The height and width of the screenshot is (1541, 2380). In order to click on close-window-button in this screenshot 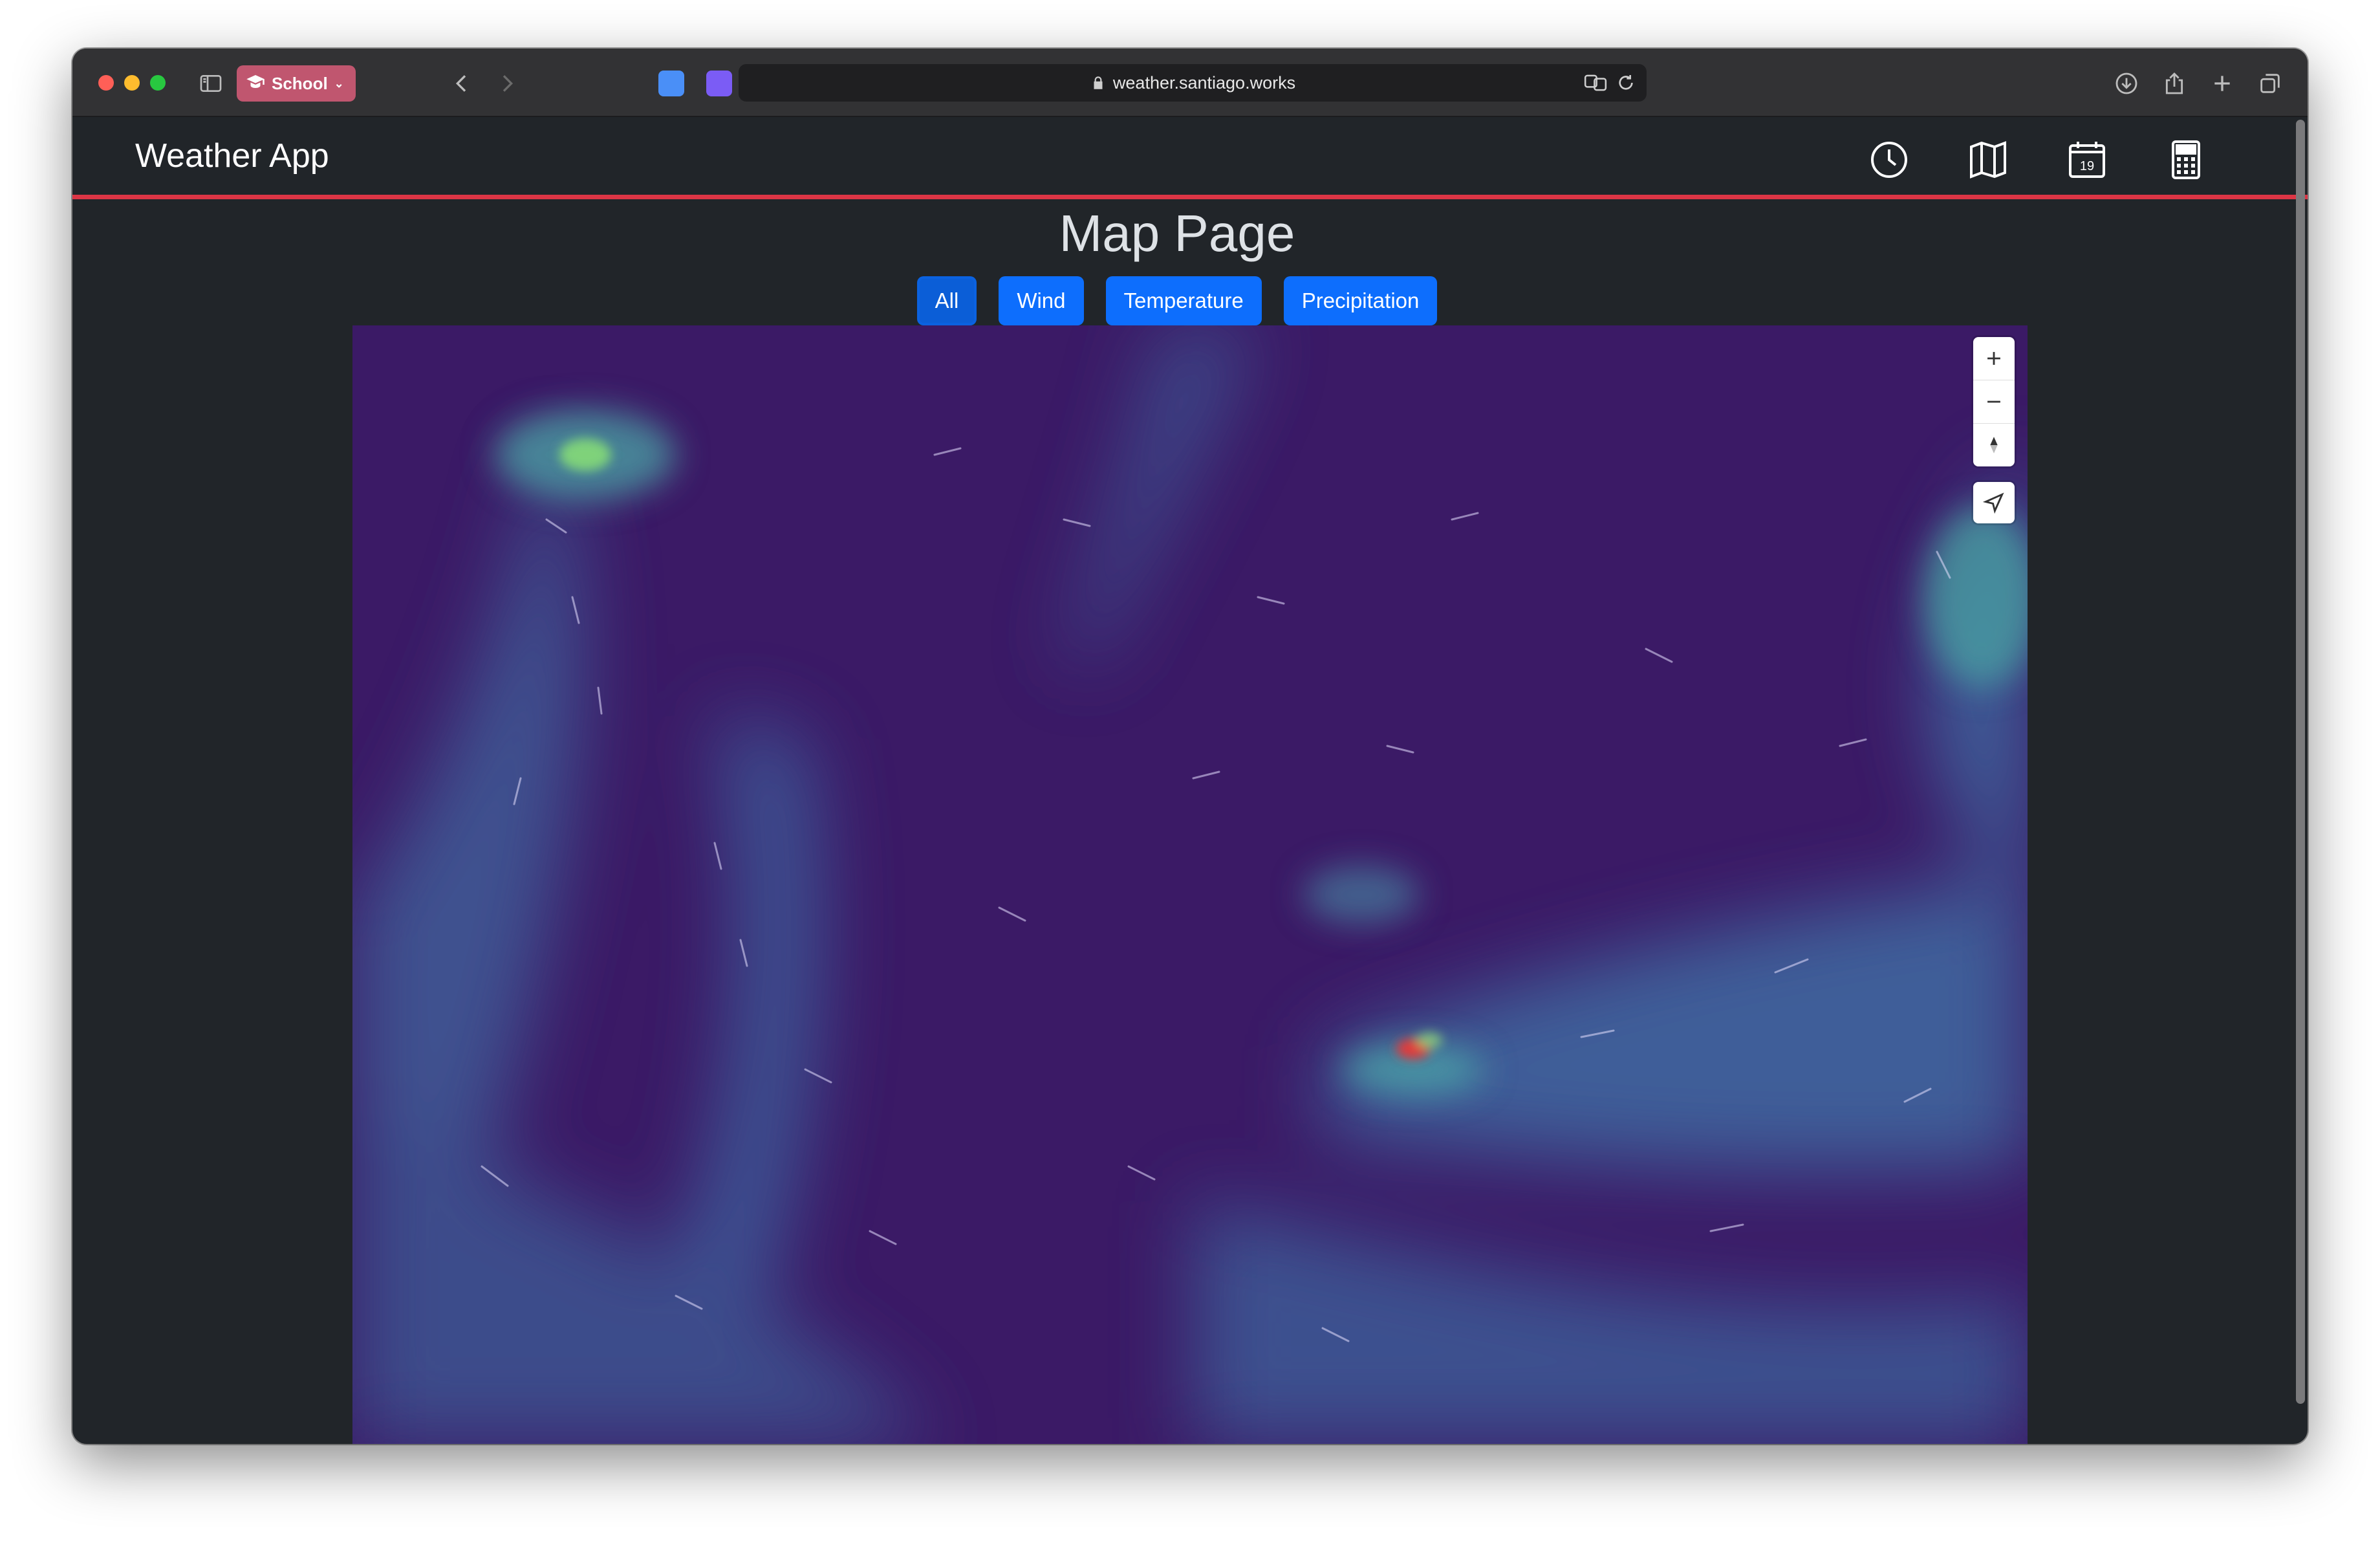, I will do `click(106, 83)`.